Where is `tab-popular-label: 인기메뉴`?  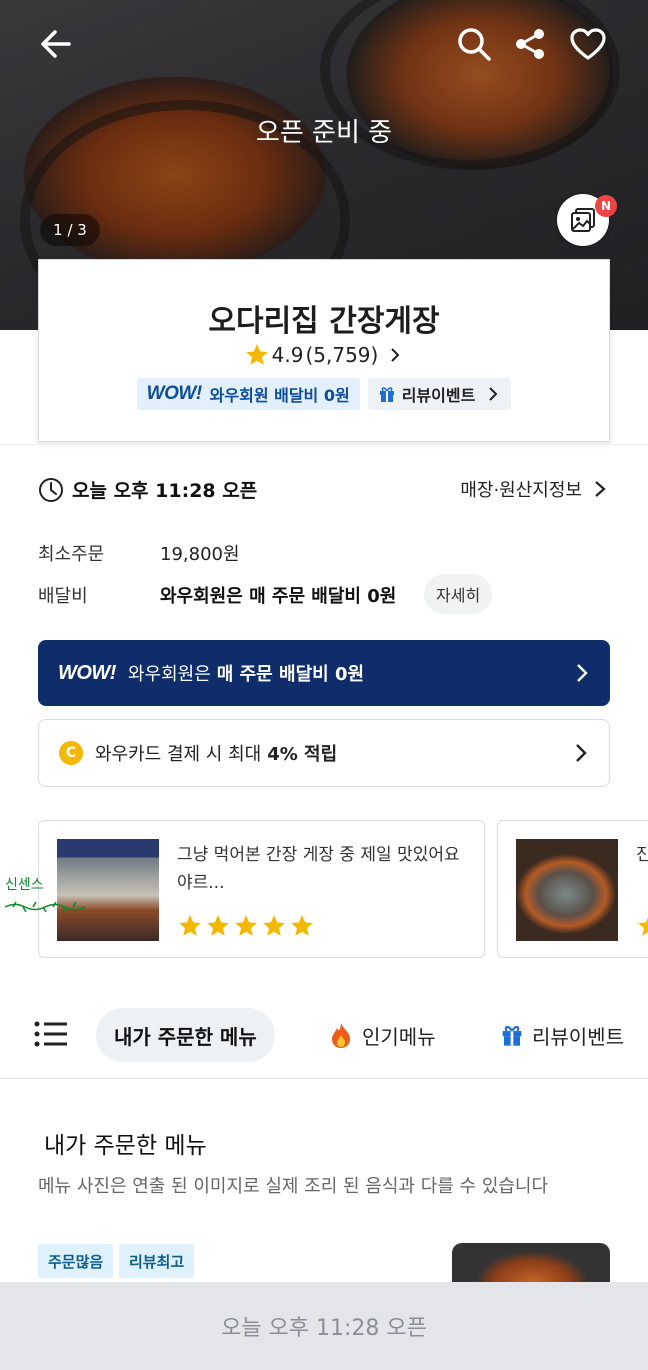 tab-popular-label: 인기메뉴 is located at coordinates (399, 1036).